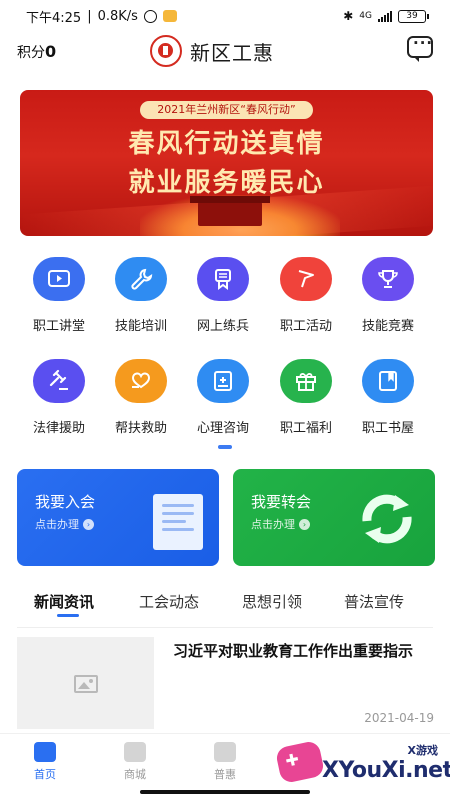 Image resolution: width=450 pixels, height=800 pixels. Describe the element at coordinates (387, 519) in the screenshot. I see `transfer-arrows-icon` at that location.